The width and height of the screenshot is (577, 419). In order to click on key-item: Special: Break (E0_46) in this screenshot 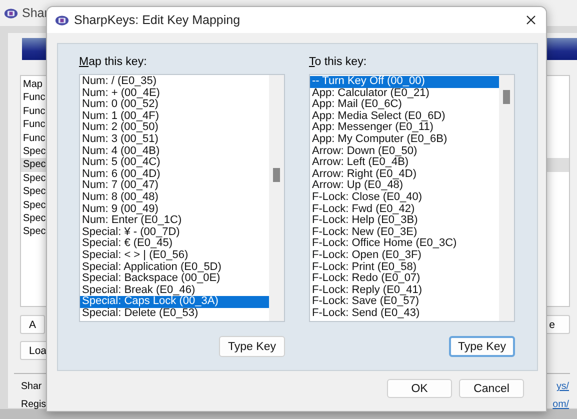, I will do `click(174, 290)`.